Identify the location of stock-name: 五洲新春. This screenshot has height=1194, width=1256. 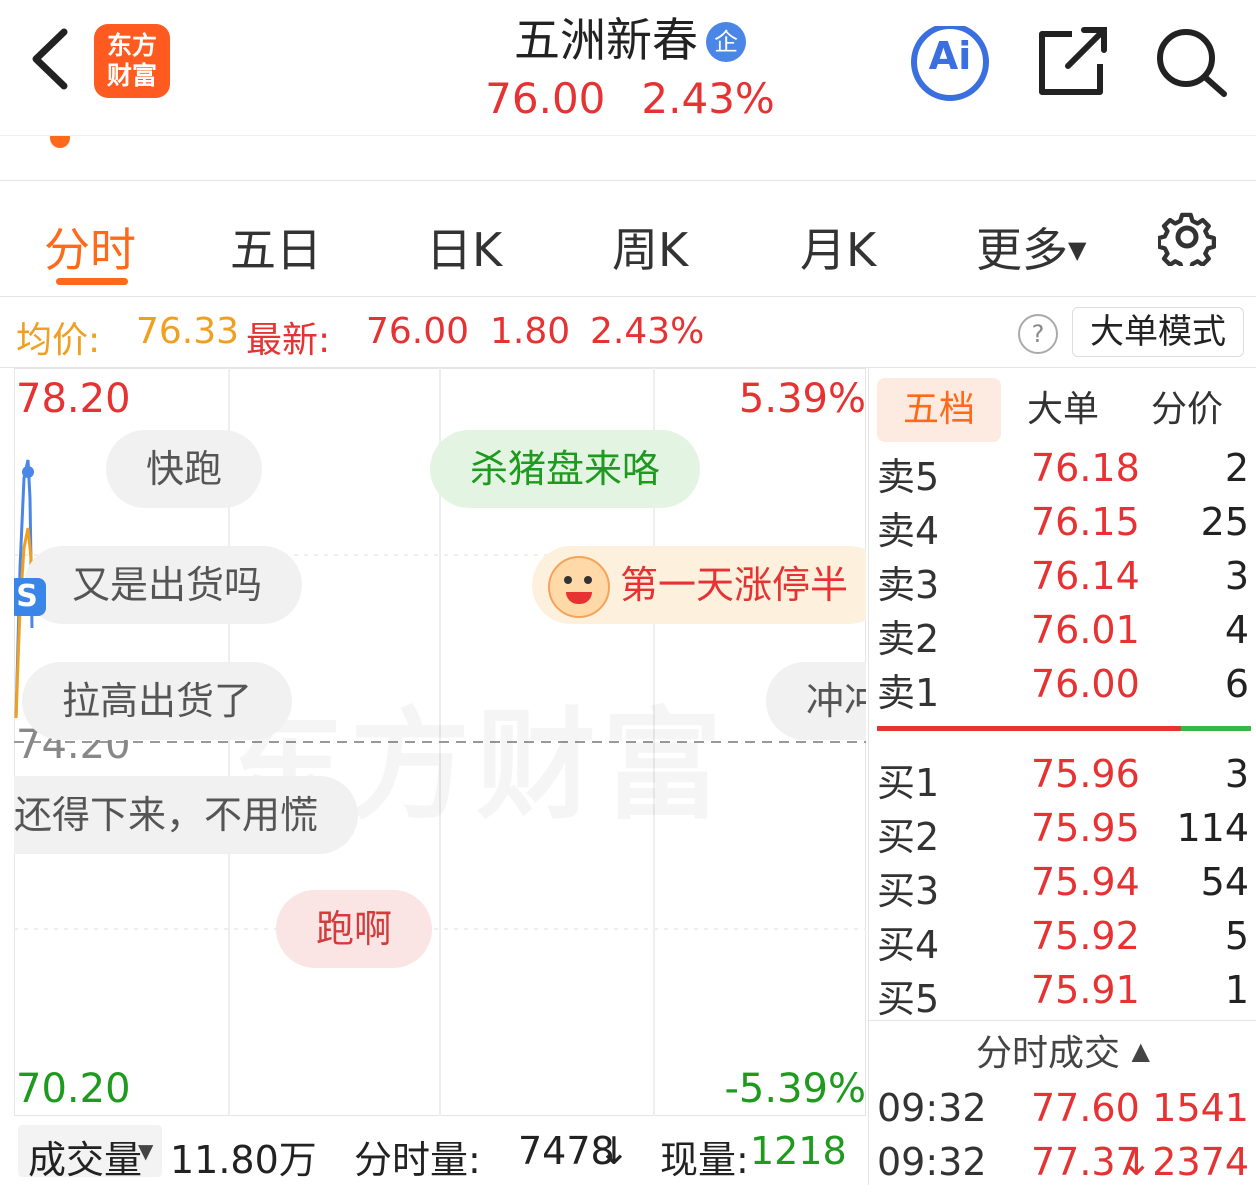
(606, 40).